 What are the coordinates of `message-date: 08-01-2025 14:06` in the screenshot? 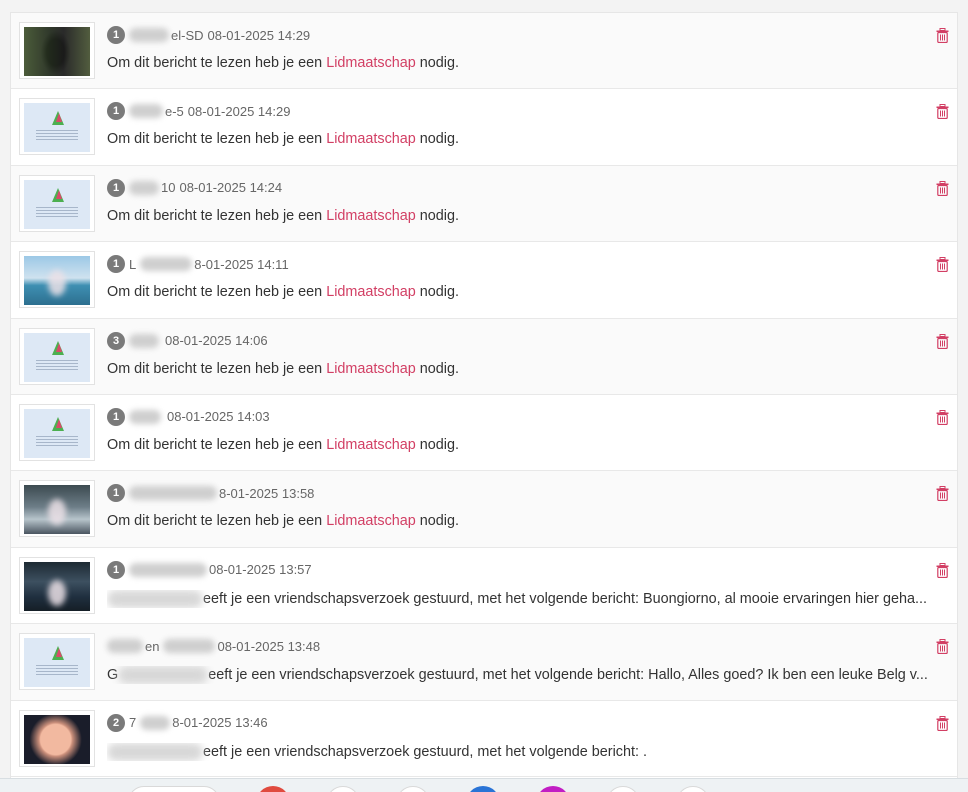 It's located at (216, 341).